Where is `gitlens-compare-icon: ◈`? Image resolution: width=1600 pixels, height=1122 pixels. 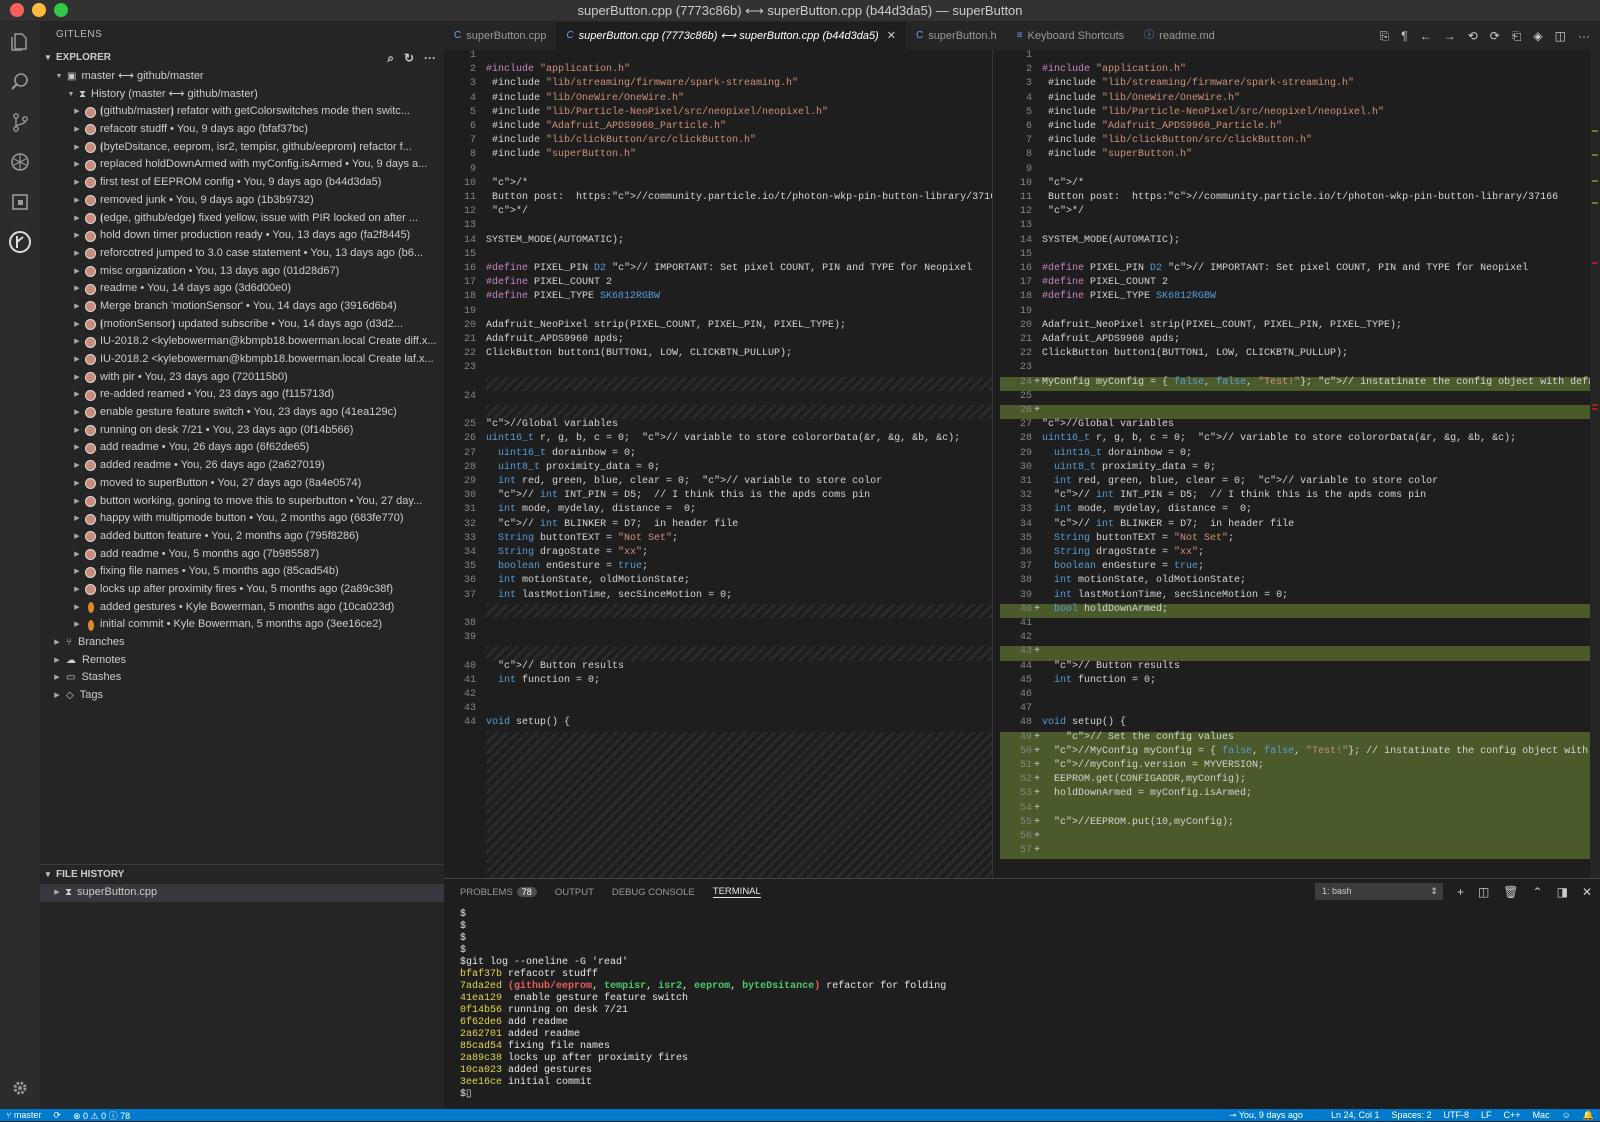 gitlens-compare-icon: ◈ is located at coordinates (1537, 36).